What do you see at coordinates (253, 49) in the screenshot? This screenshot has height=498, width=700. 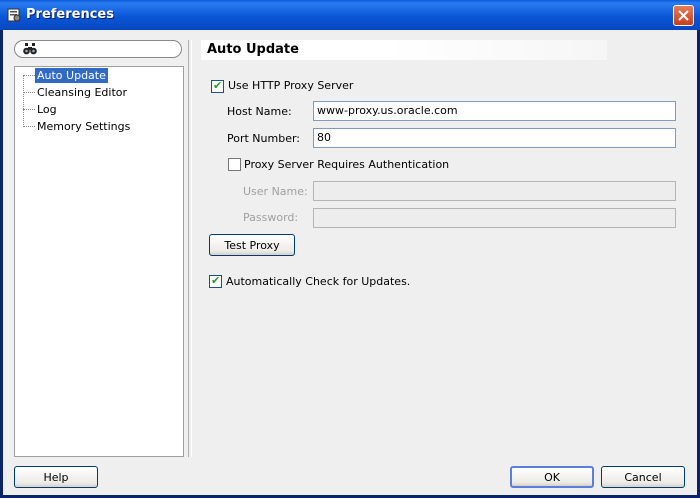 I see `panel-title: Auto Update` at bounding box center [253, 49].